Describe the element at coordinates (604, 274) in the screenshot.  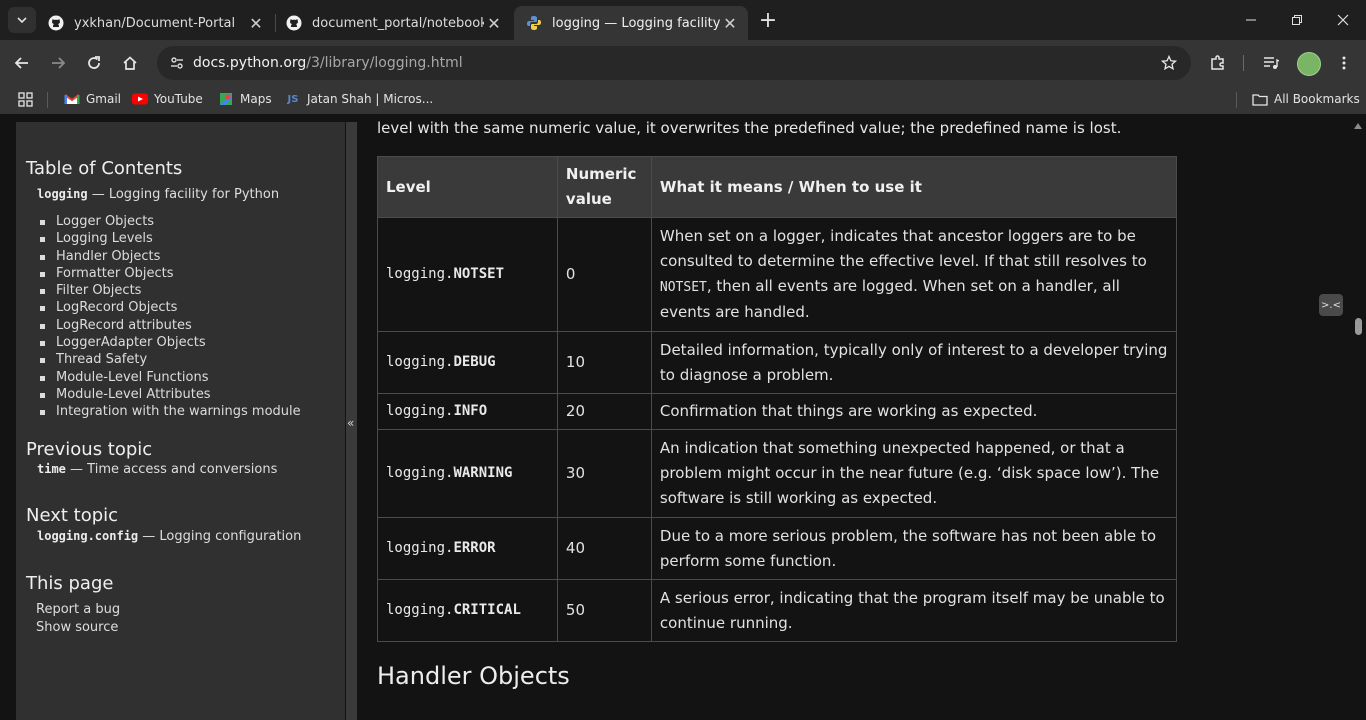
I see `numeric-value-cell: 0` at that location.